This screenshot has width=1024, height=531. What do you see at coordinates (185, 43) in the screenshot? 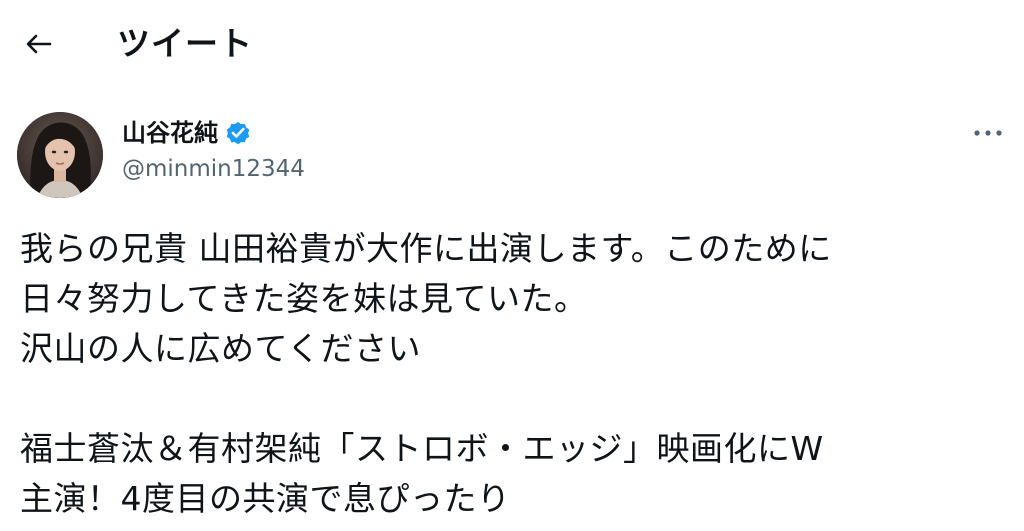
I see `page-title: ツイート` at bounding box center [185, 43].